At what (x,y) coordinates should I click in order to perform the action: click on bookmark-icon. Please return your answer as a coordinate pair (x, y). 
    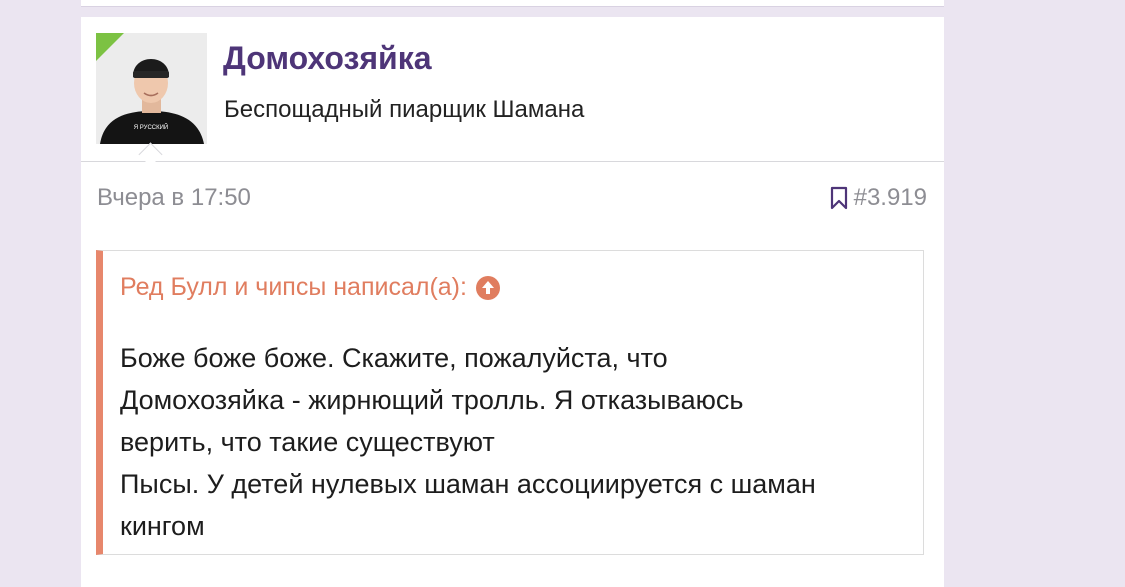
    Looking at the image, I should click on (839, 198).